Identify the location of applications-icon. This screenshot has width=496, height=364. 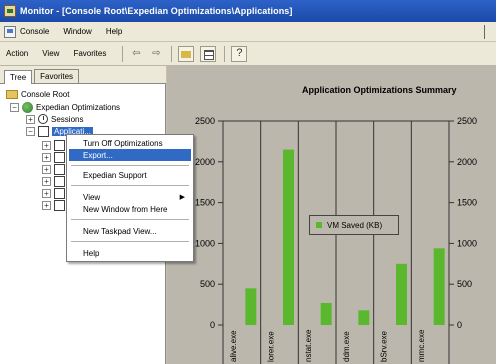
(43, 131).